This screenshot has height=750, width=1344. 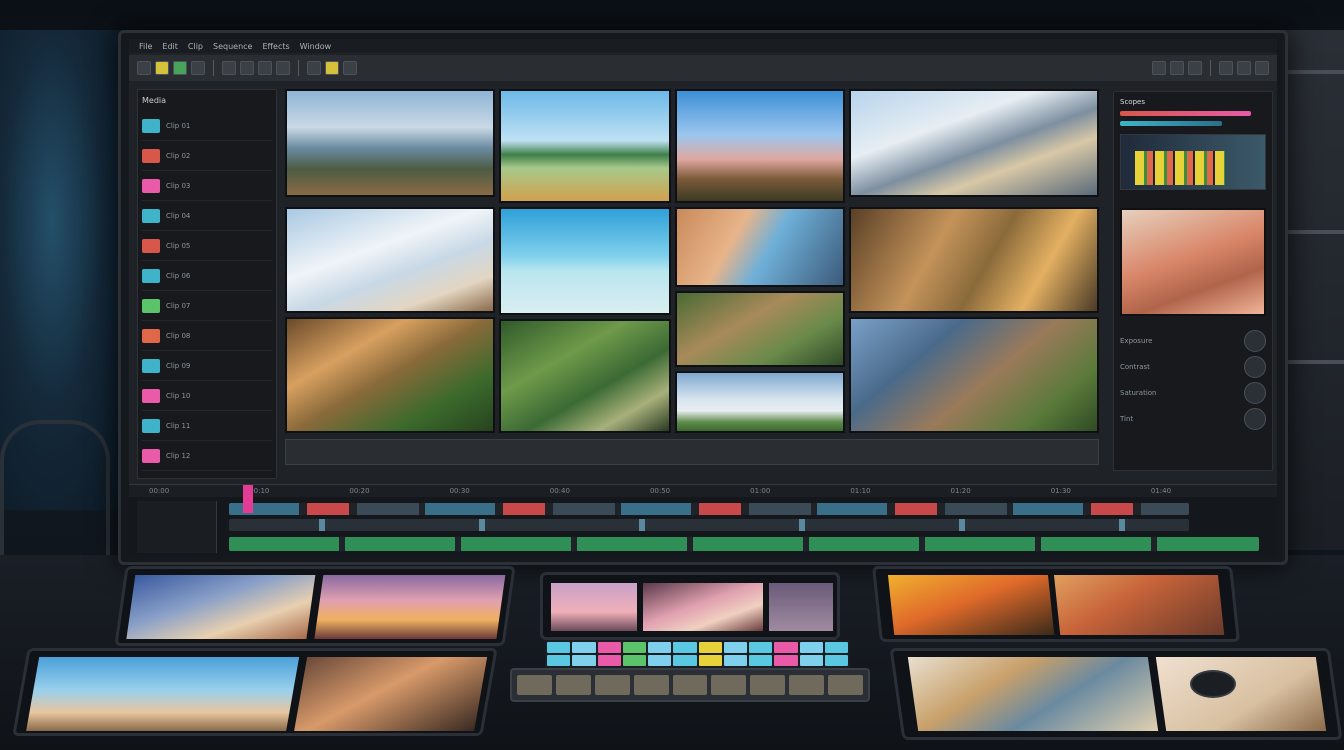 I want to click on hand-tool-button, so click(x=283, y=68).